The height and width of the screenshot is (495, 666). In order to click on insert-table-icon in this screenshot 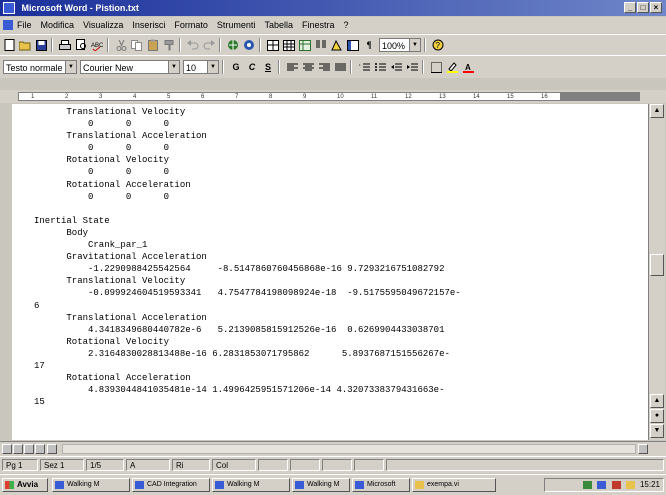, I will do `click(289, 45)`.